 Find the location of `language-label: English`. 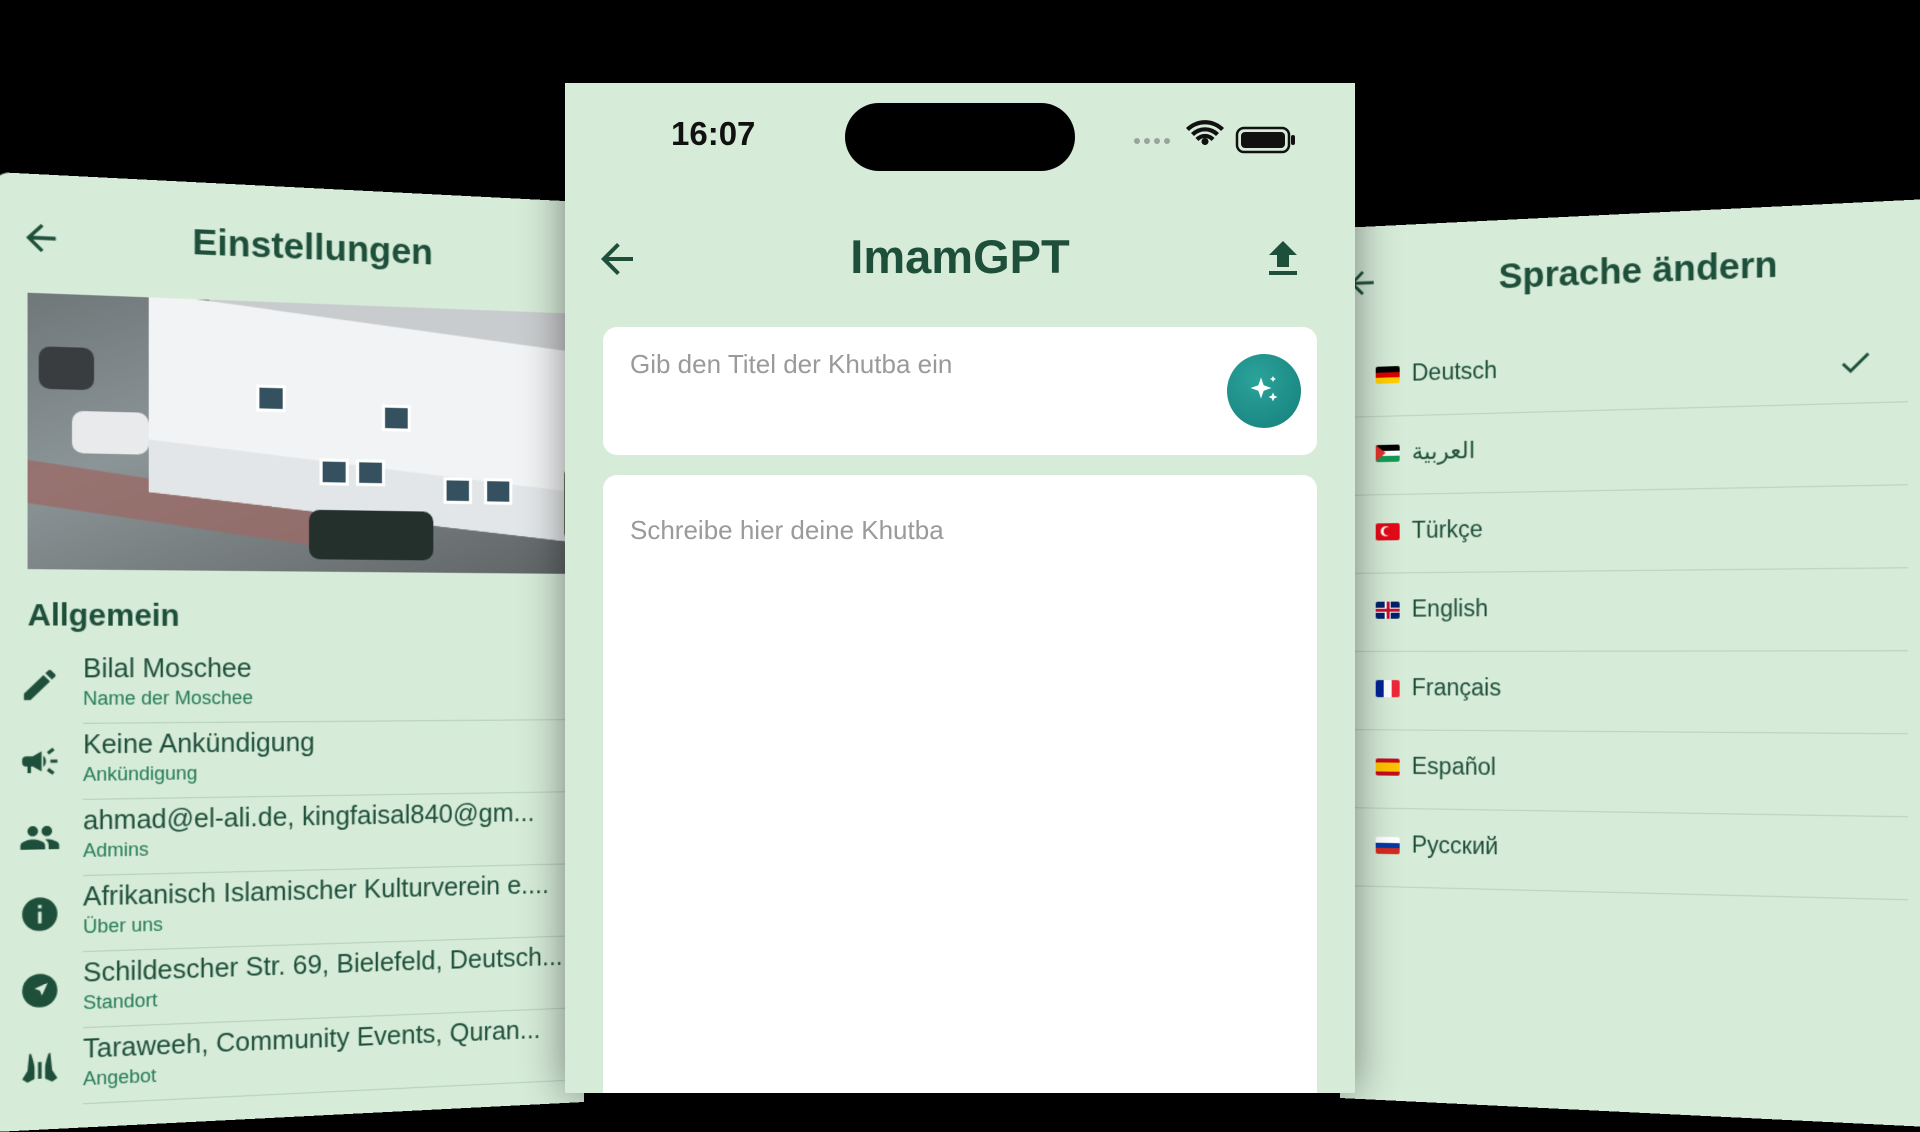

language-label: English is located at coordinates (1450, 608).